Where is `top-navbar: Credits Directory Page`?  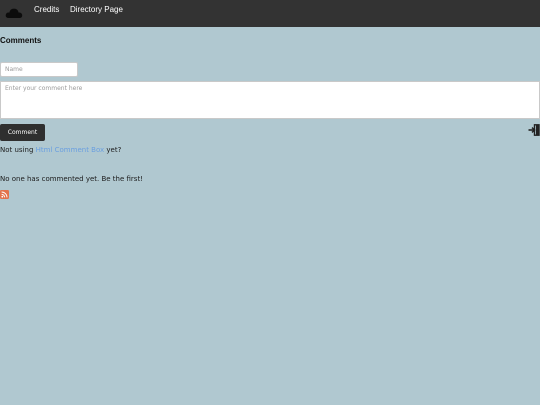 top-navbar: Credits Directory Page is located at coordinates (270, 13).